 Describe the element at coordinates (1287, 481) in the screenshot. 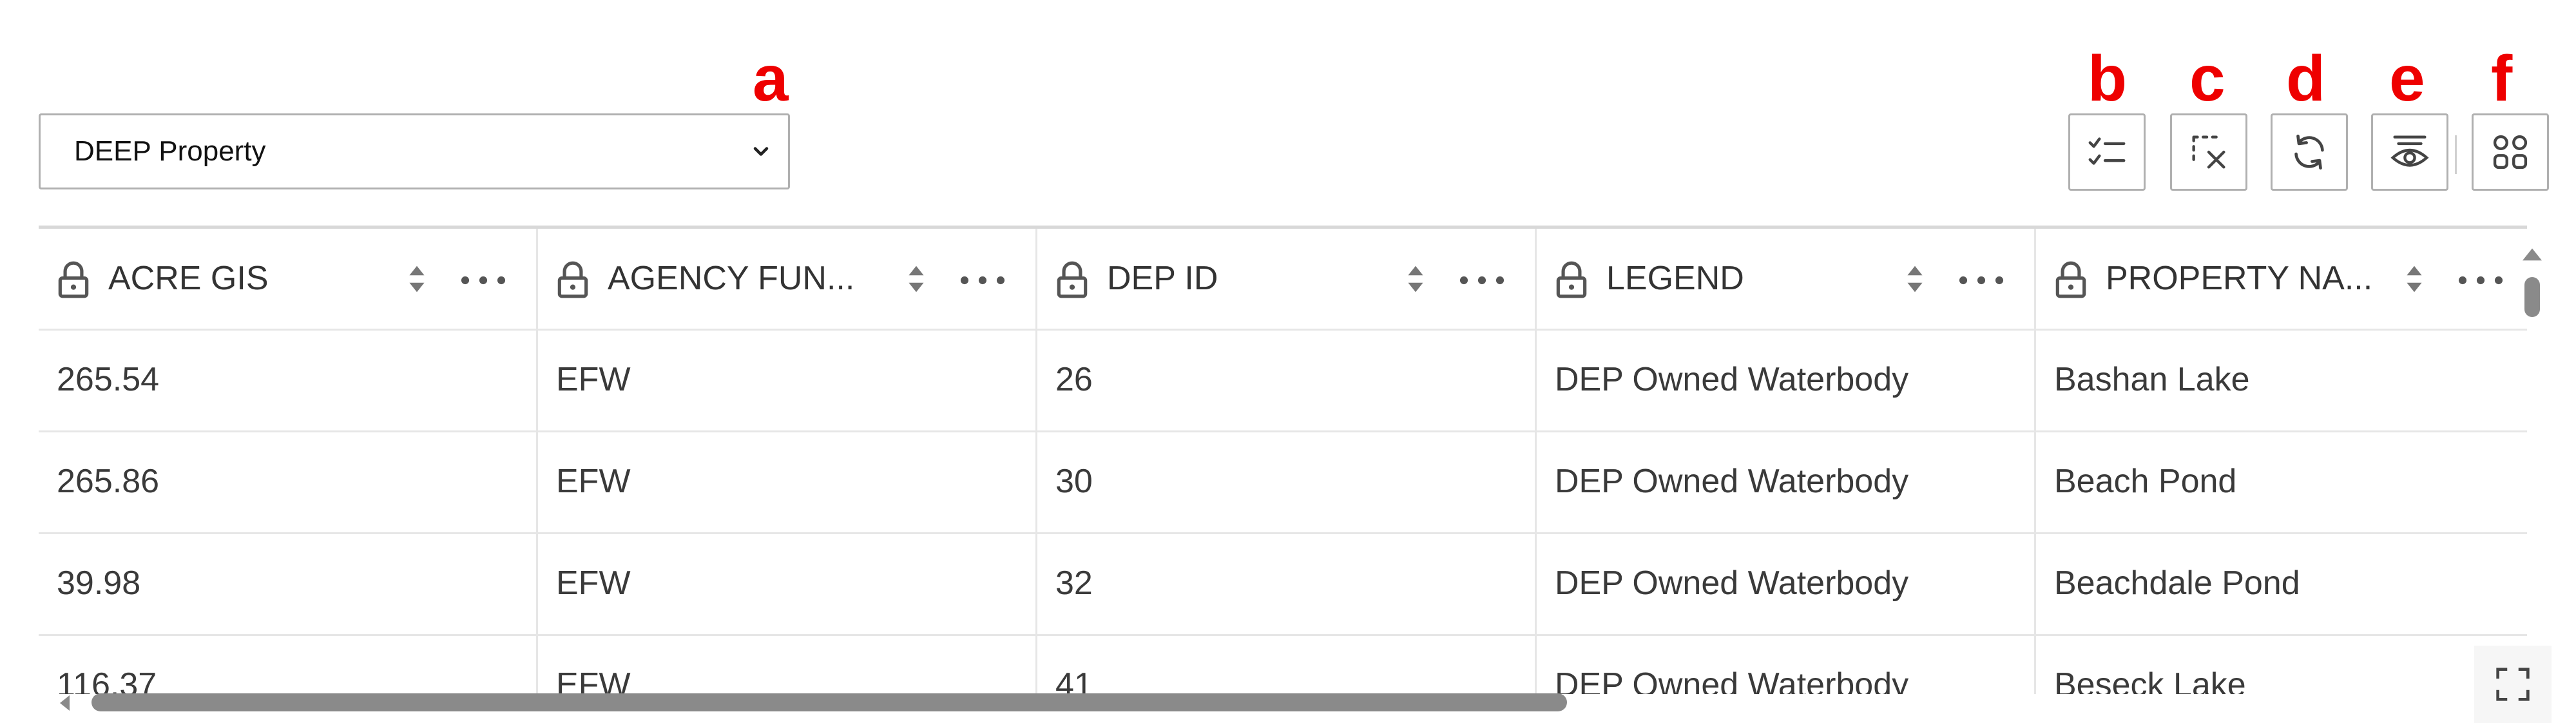

I see `table-cell: 30` at that location.